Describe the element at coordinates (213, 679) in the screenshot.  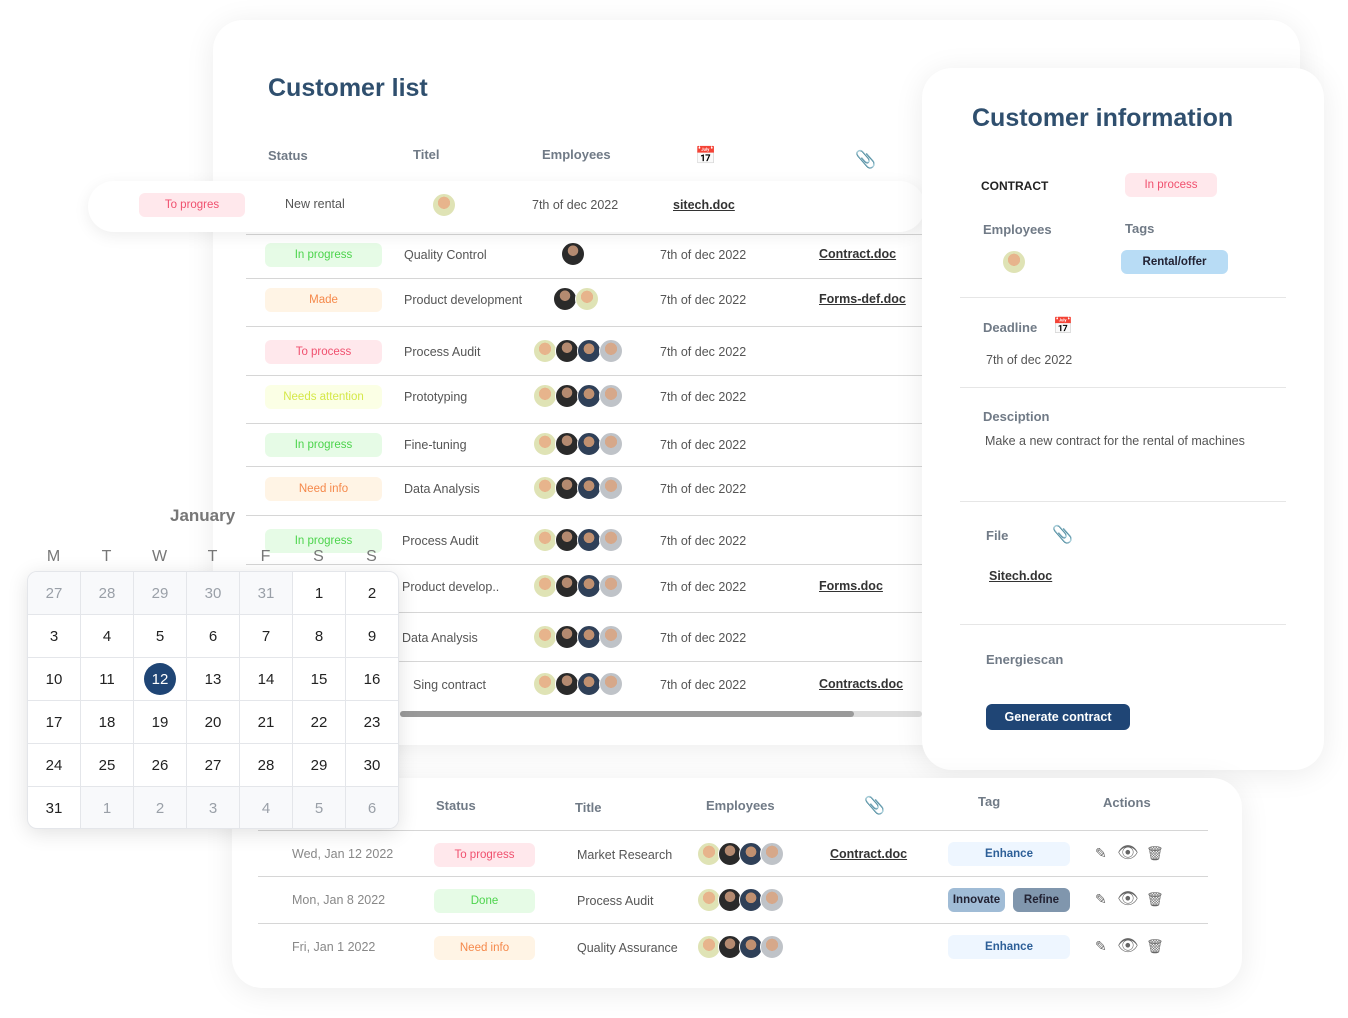
I see `calendar-day: 13` at that location.